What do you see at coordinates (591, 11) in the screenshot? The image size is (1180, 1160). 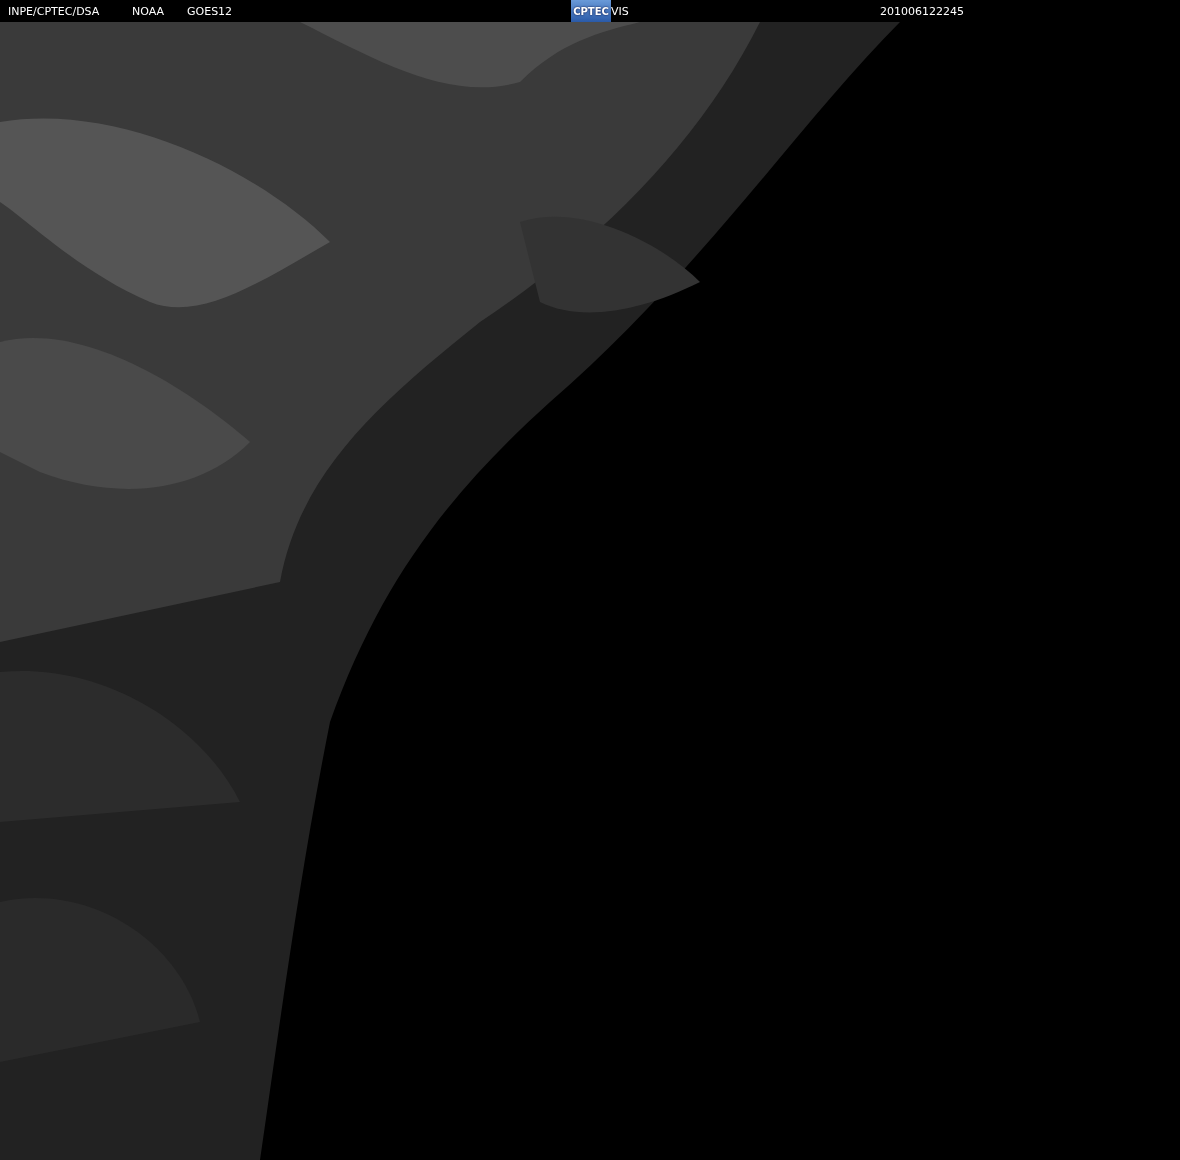 I see `logo: CPTEC` at bounding box center [591, 11].